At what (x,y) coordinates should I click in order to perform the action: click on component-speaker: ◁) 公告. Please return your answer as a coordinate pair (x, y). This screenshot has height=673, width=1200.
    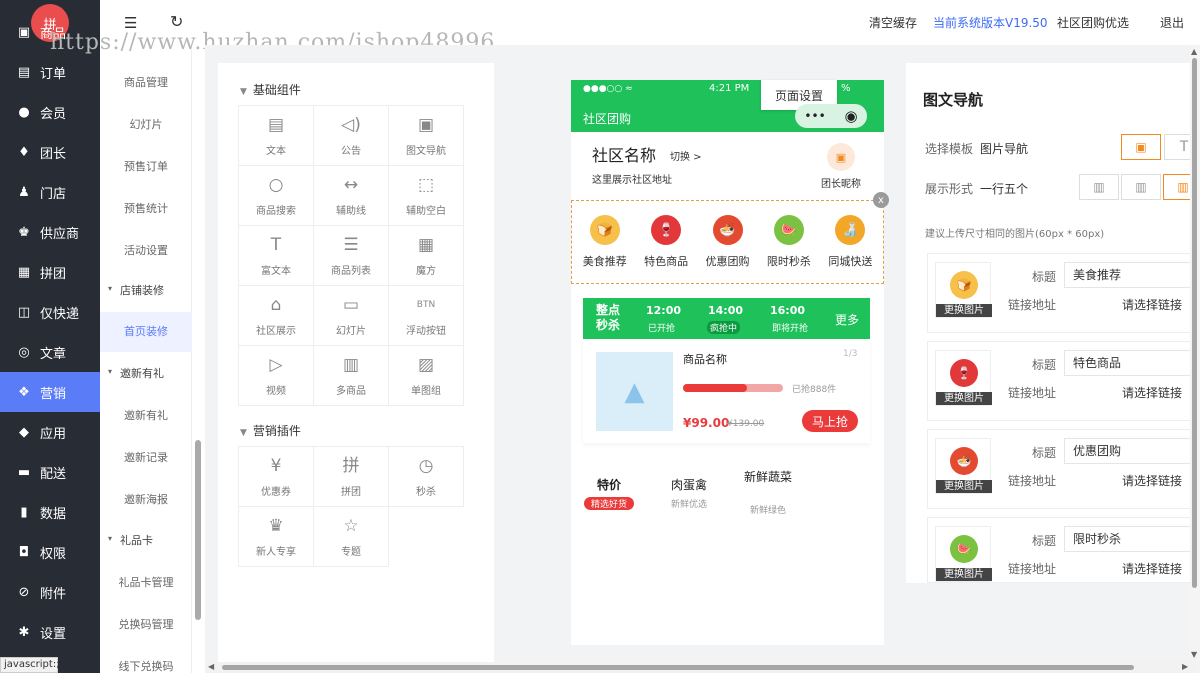
    Looking at the image, I should click on (351, 136).